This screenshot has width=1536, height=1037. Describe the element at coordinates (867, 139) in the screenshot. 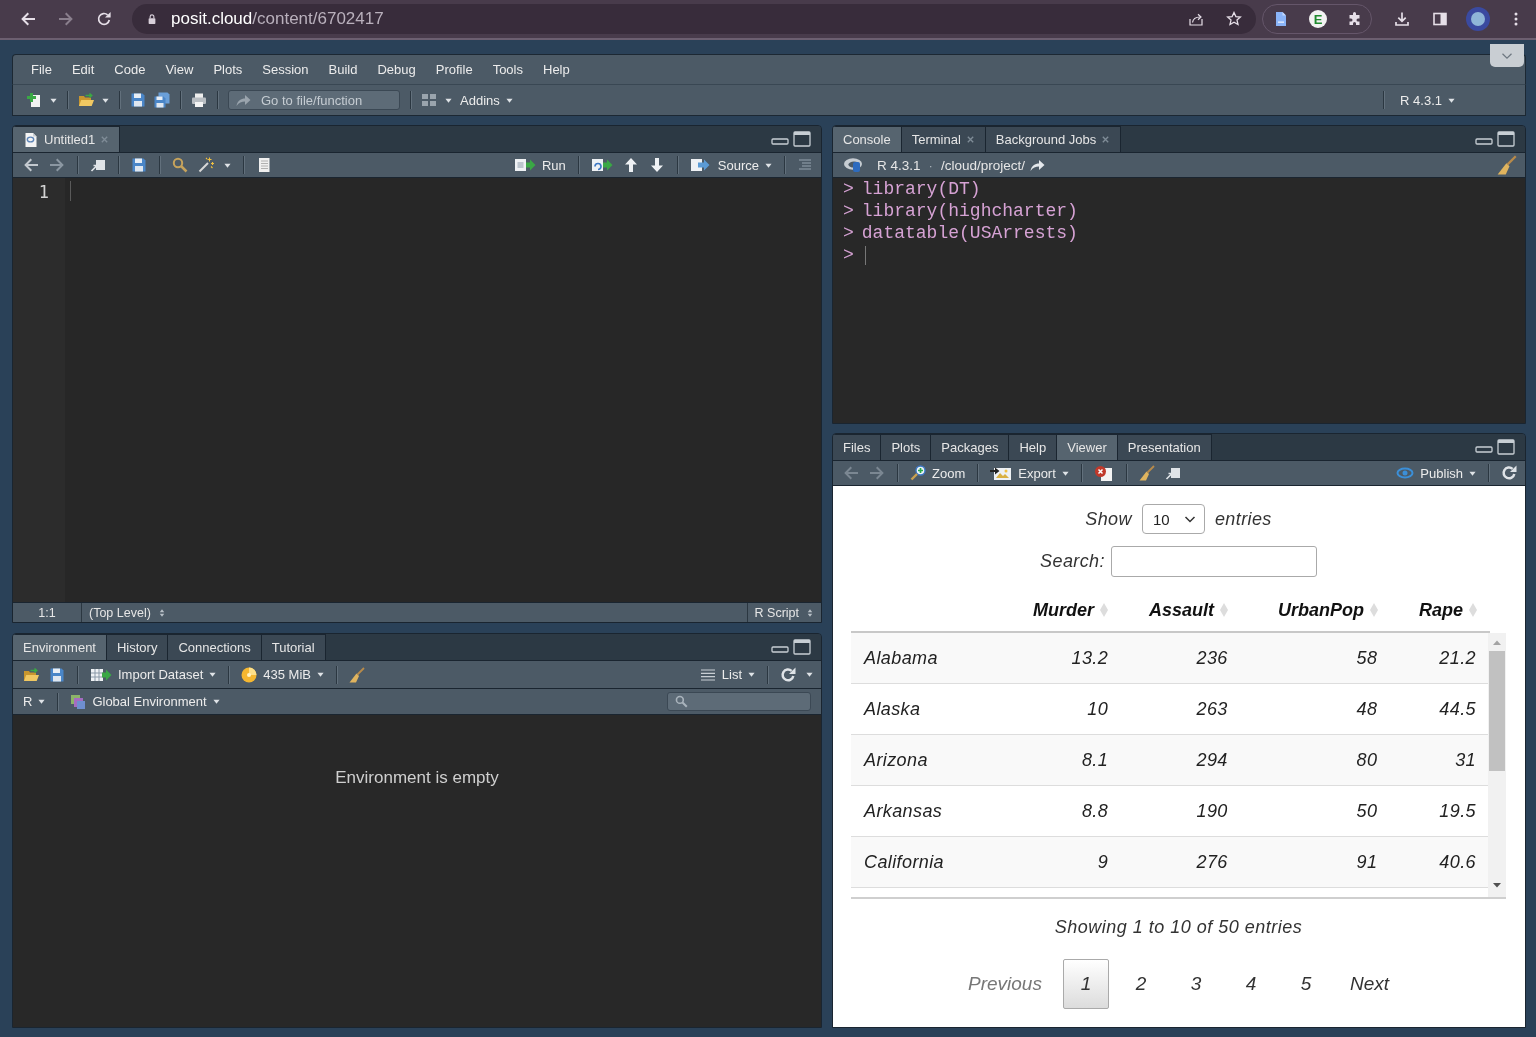

I see `pane-tab: Console` at that location.